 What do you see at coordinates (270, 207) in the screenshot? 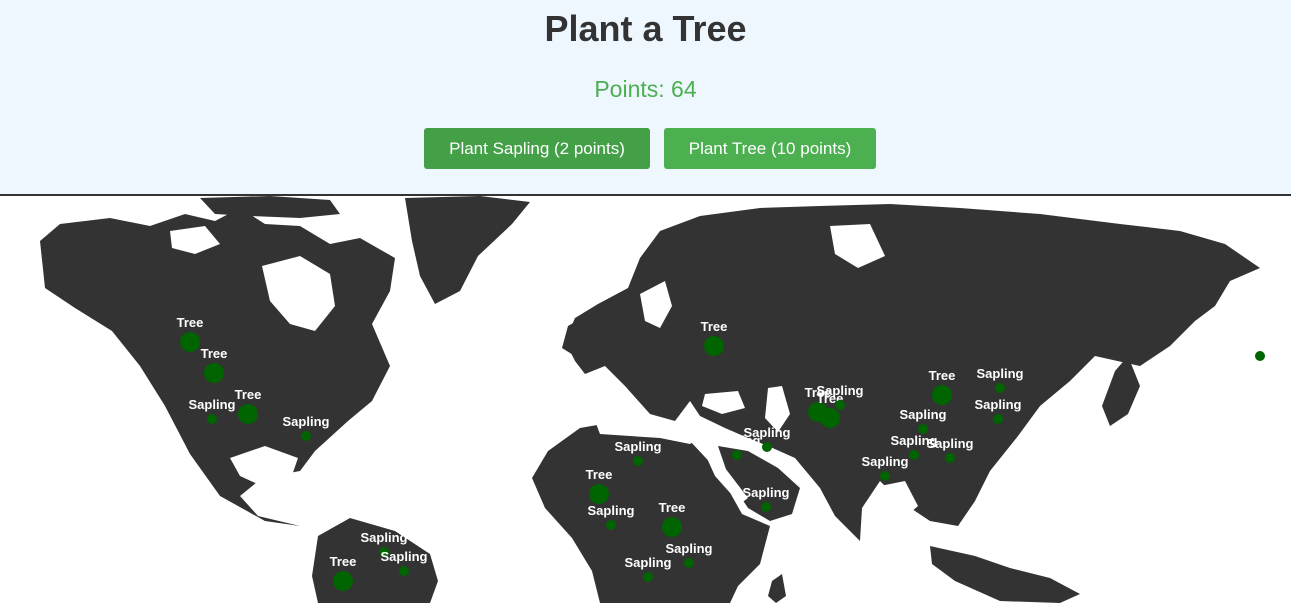
I see `arctic-islands-landmass` at bounding box center [270, 207].